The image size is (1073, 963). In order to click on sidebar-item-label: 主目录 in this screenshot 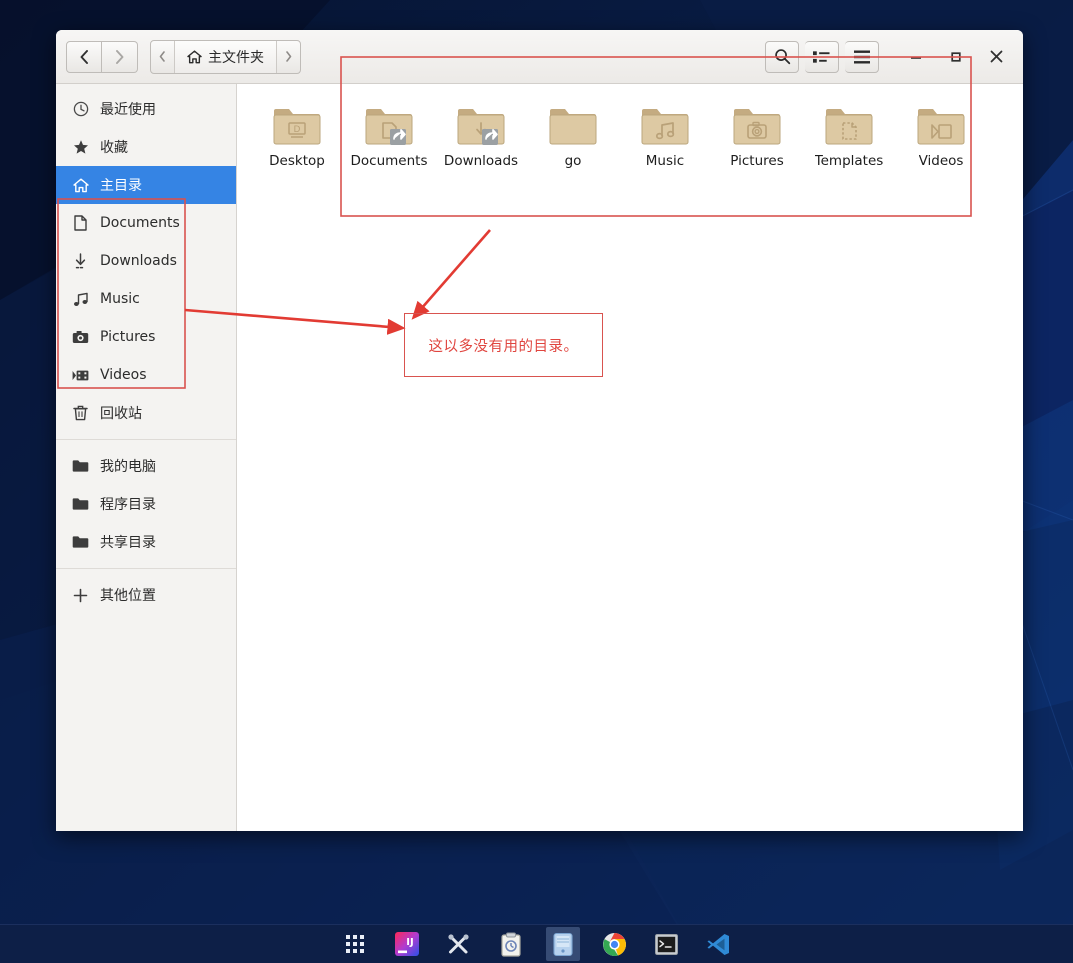, I will do `click(121, 186)`.